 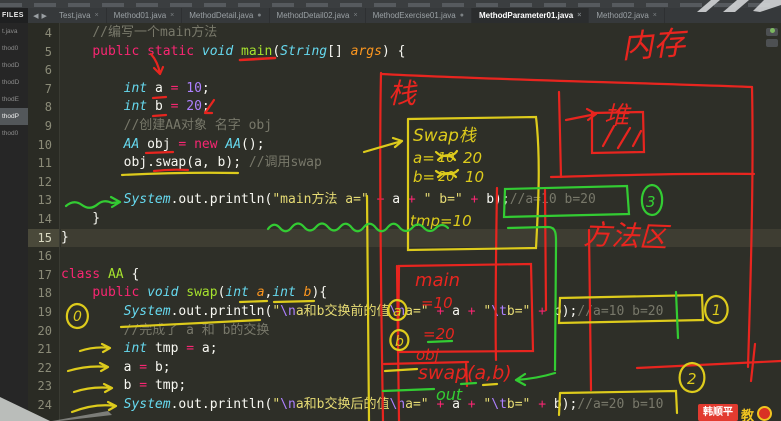 I want to click on tab-MethodParameter01.java: MethodParameter01.java ×, so click(x=530, y=15).